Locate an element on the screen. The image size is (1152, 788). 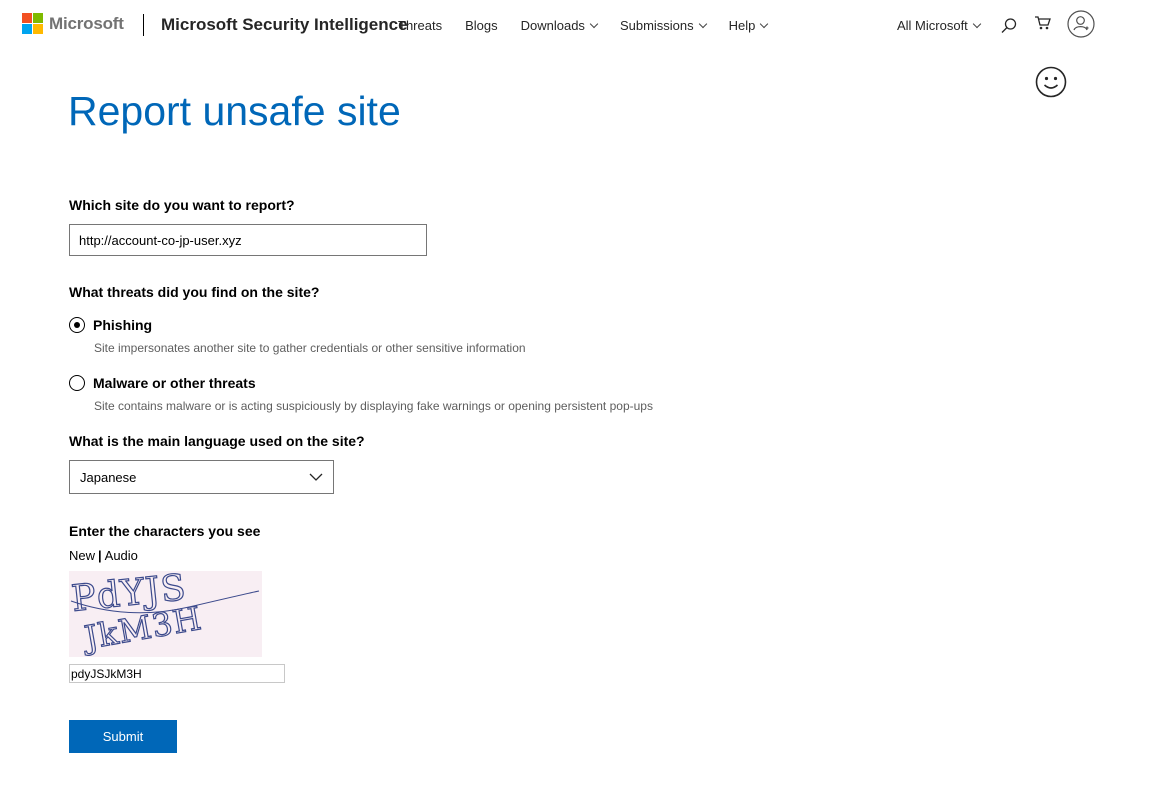
malware-label: Malware or other threats is located at coordinates (174, 383).